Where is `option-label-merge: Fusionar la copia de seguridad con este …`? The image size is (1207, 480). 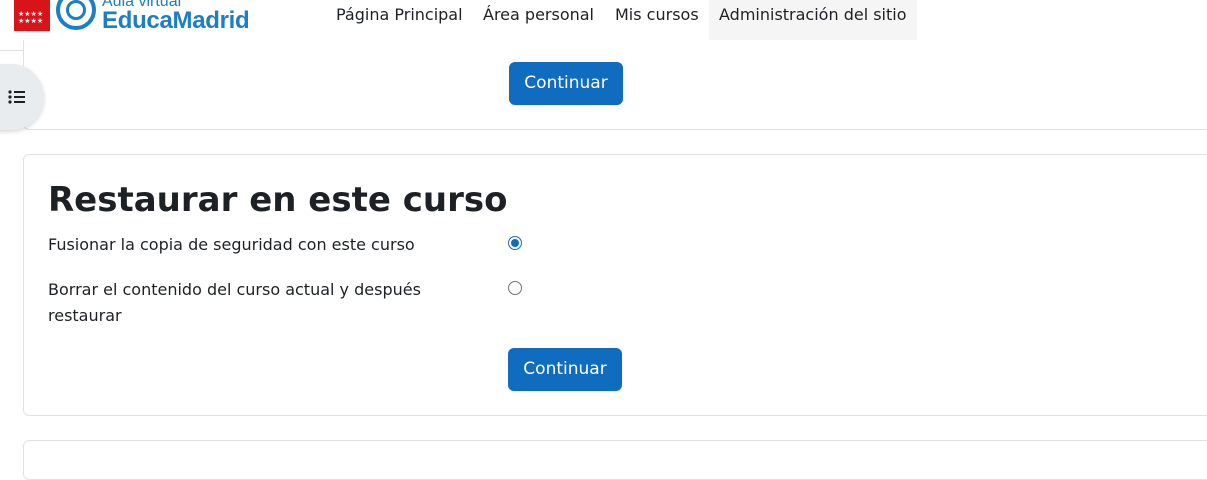
option-label-merge: Fusionar la copia de seguridad con este … is located at coordinates (231, 244).